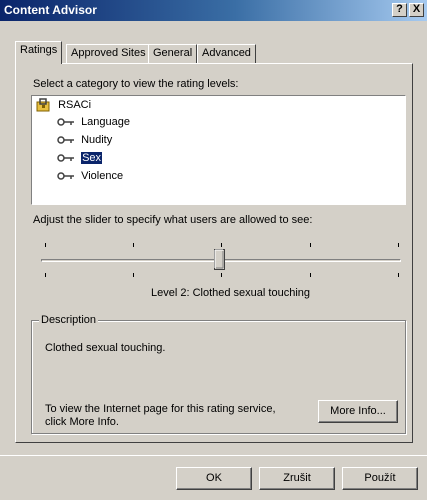 The image size is (427, 500). I want to click on tree-root: RSACi, so click(63, 105).